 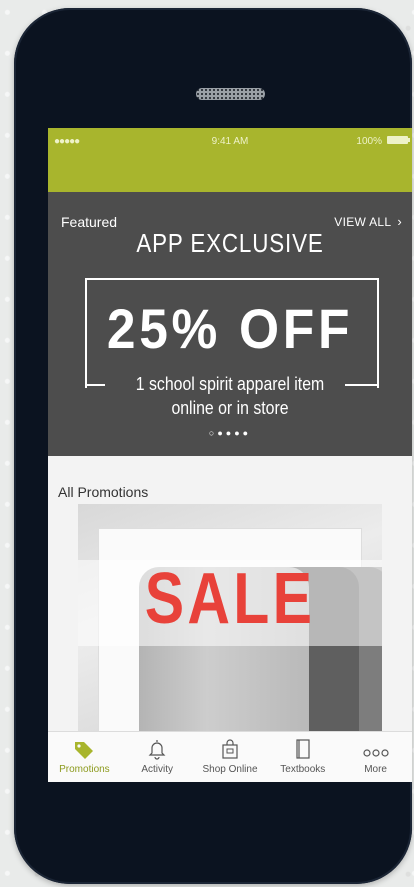 What do you see at coordinates (230, 243) in the screenshot?
I see `promo-title: APP EXCLUSIVE` at bounding box center [230, 243].